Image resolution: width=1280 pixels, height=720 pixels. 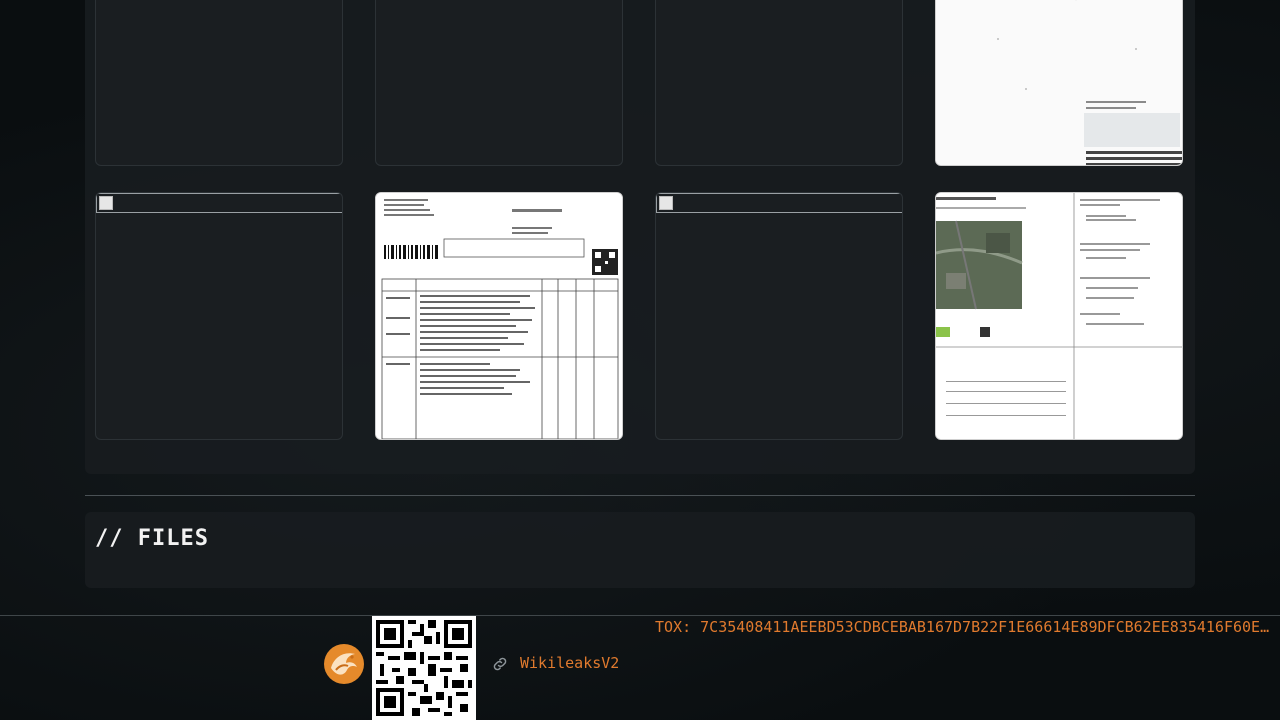 I want to click on site-plan-document-image, so click(x=1059, y=316).